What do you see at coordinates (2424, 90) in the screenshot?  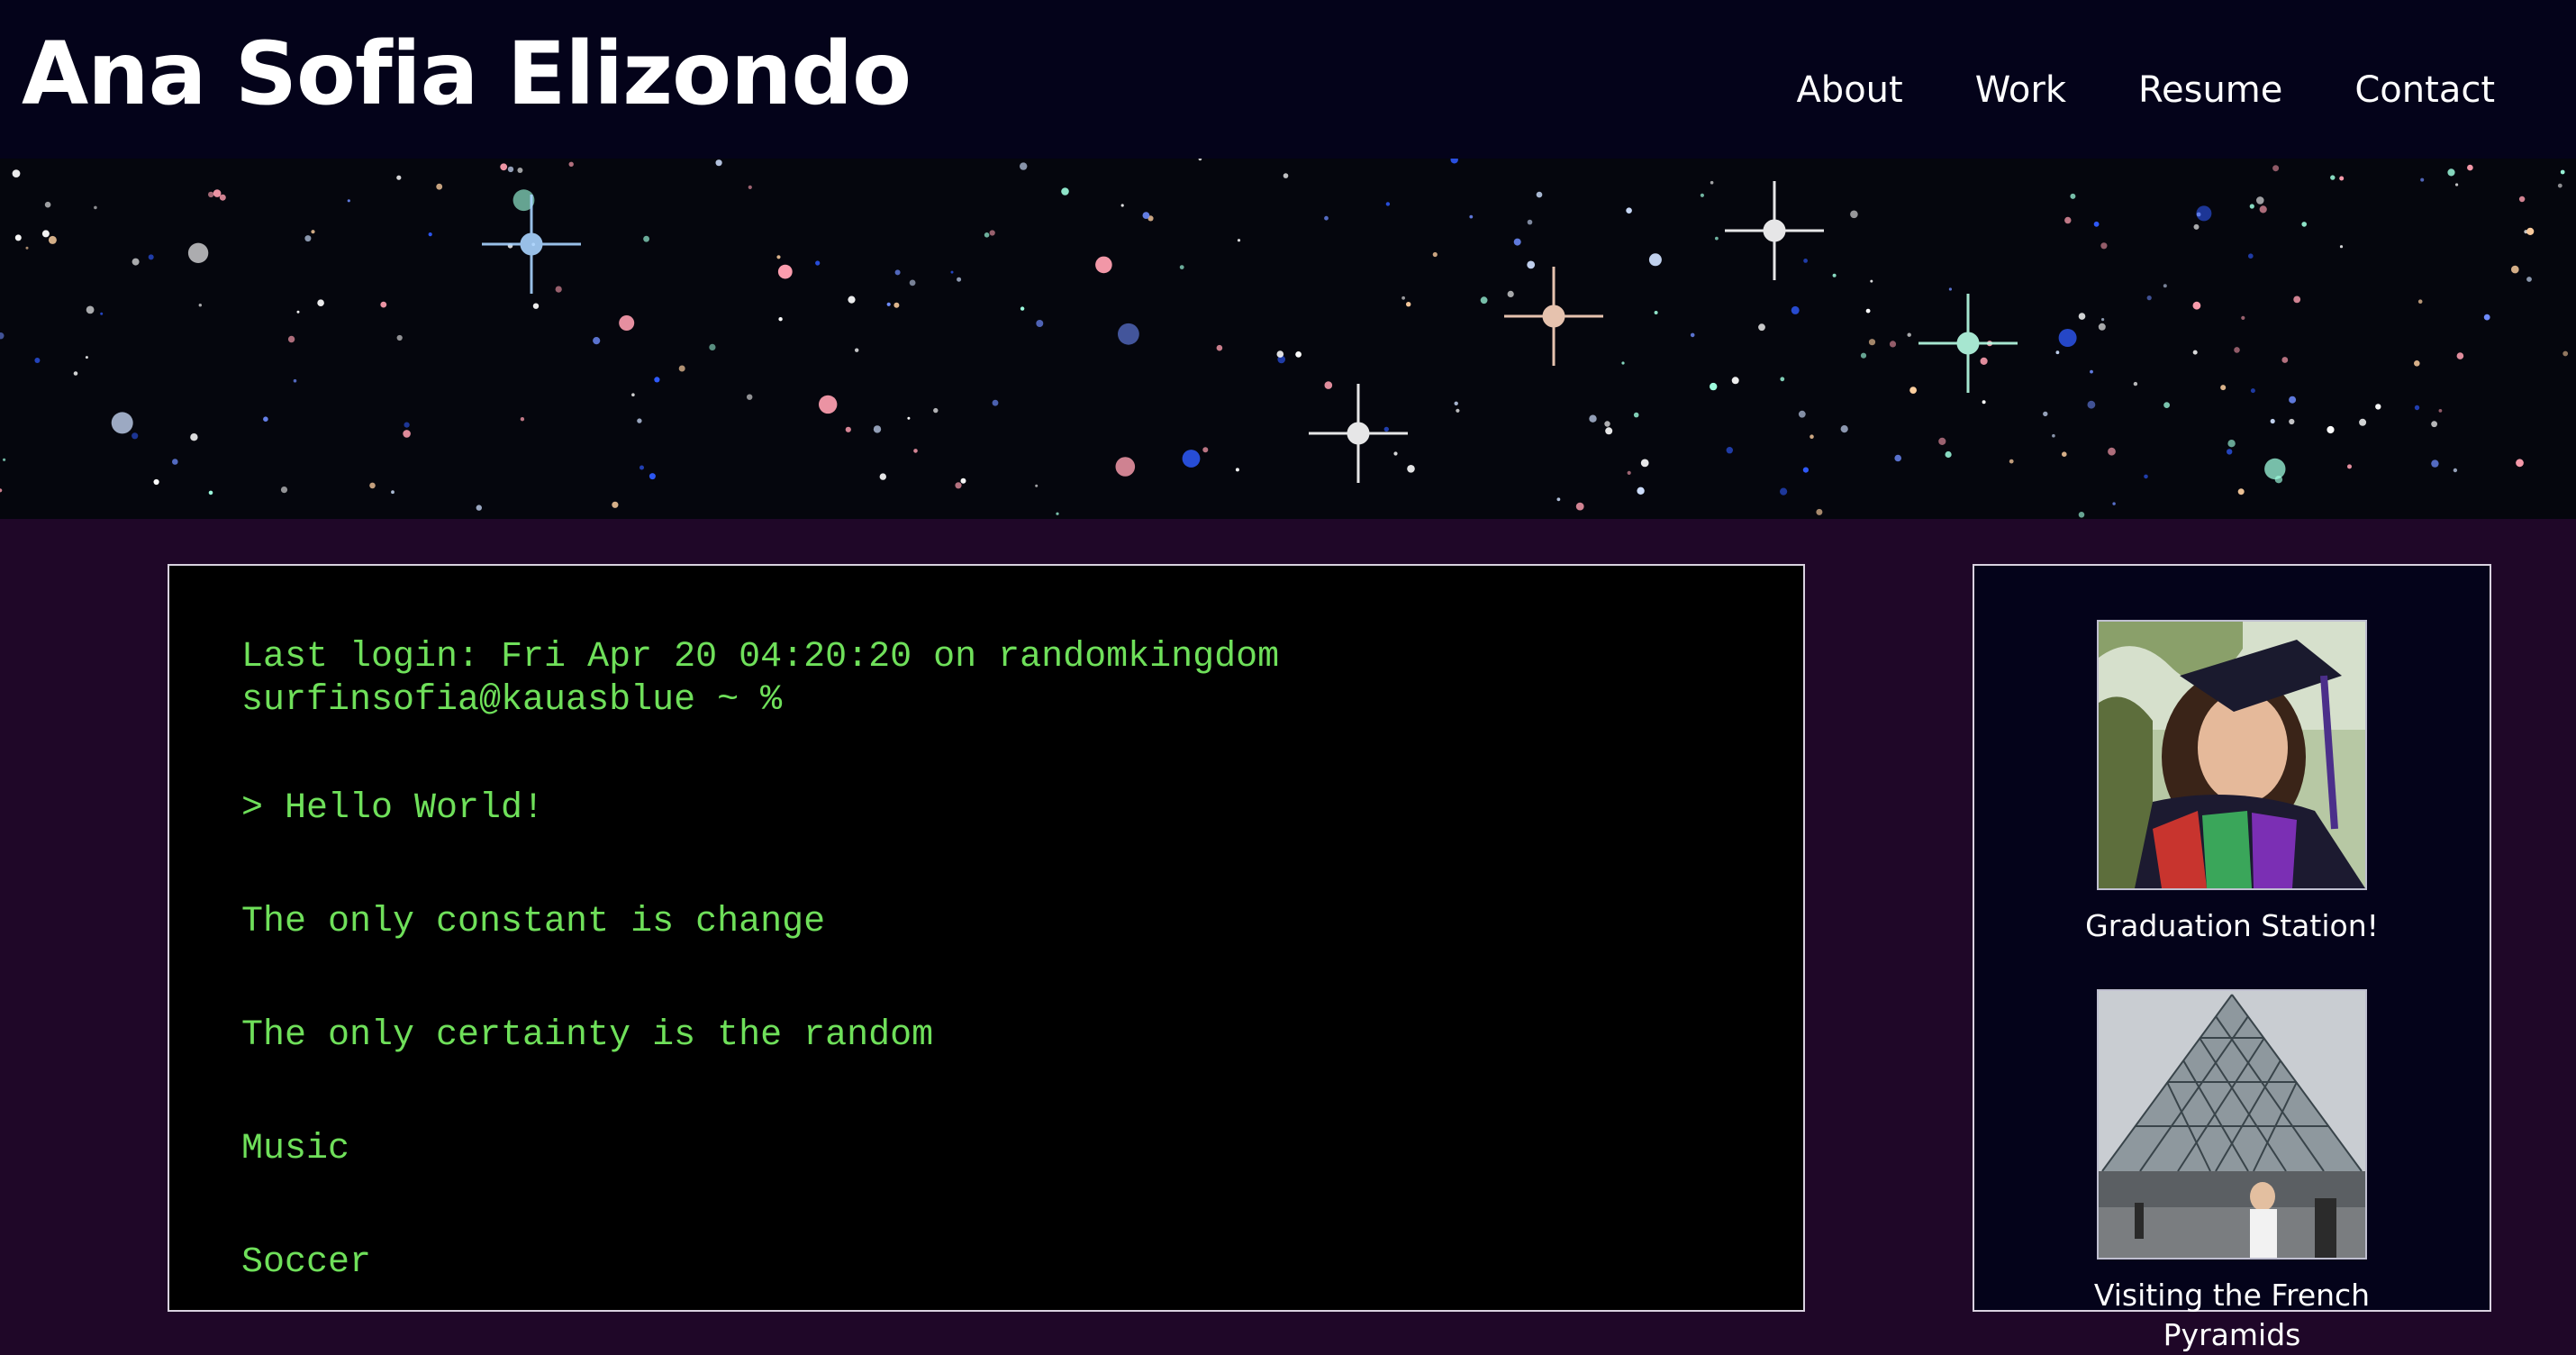 I see `nav-link-contact: Contact` at bounding box center [2424, 90].